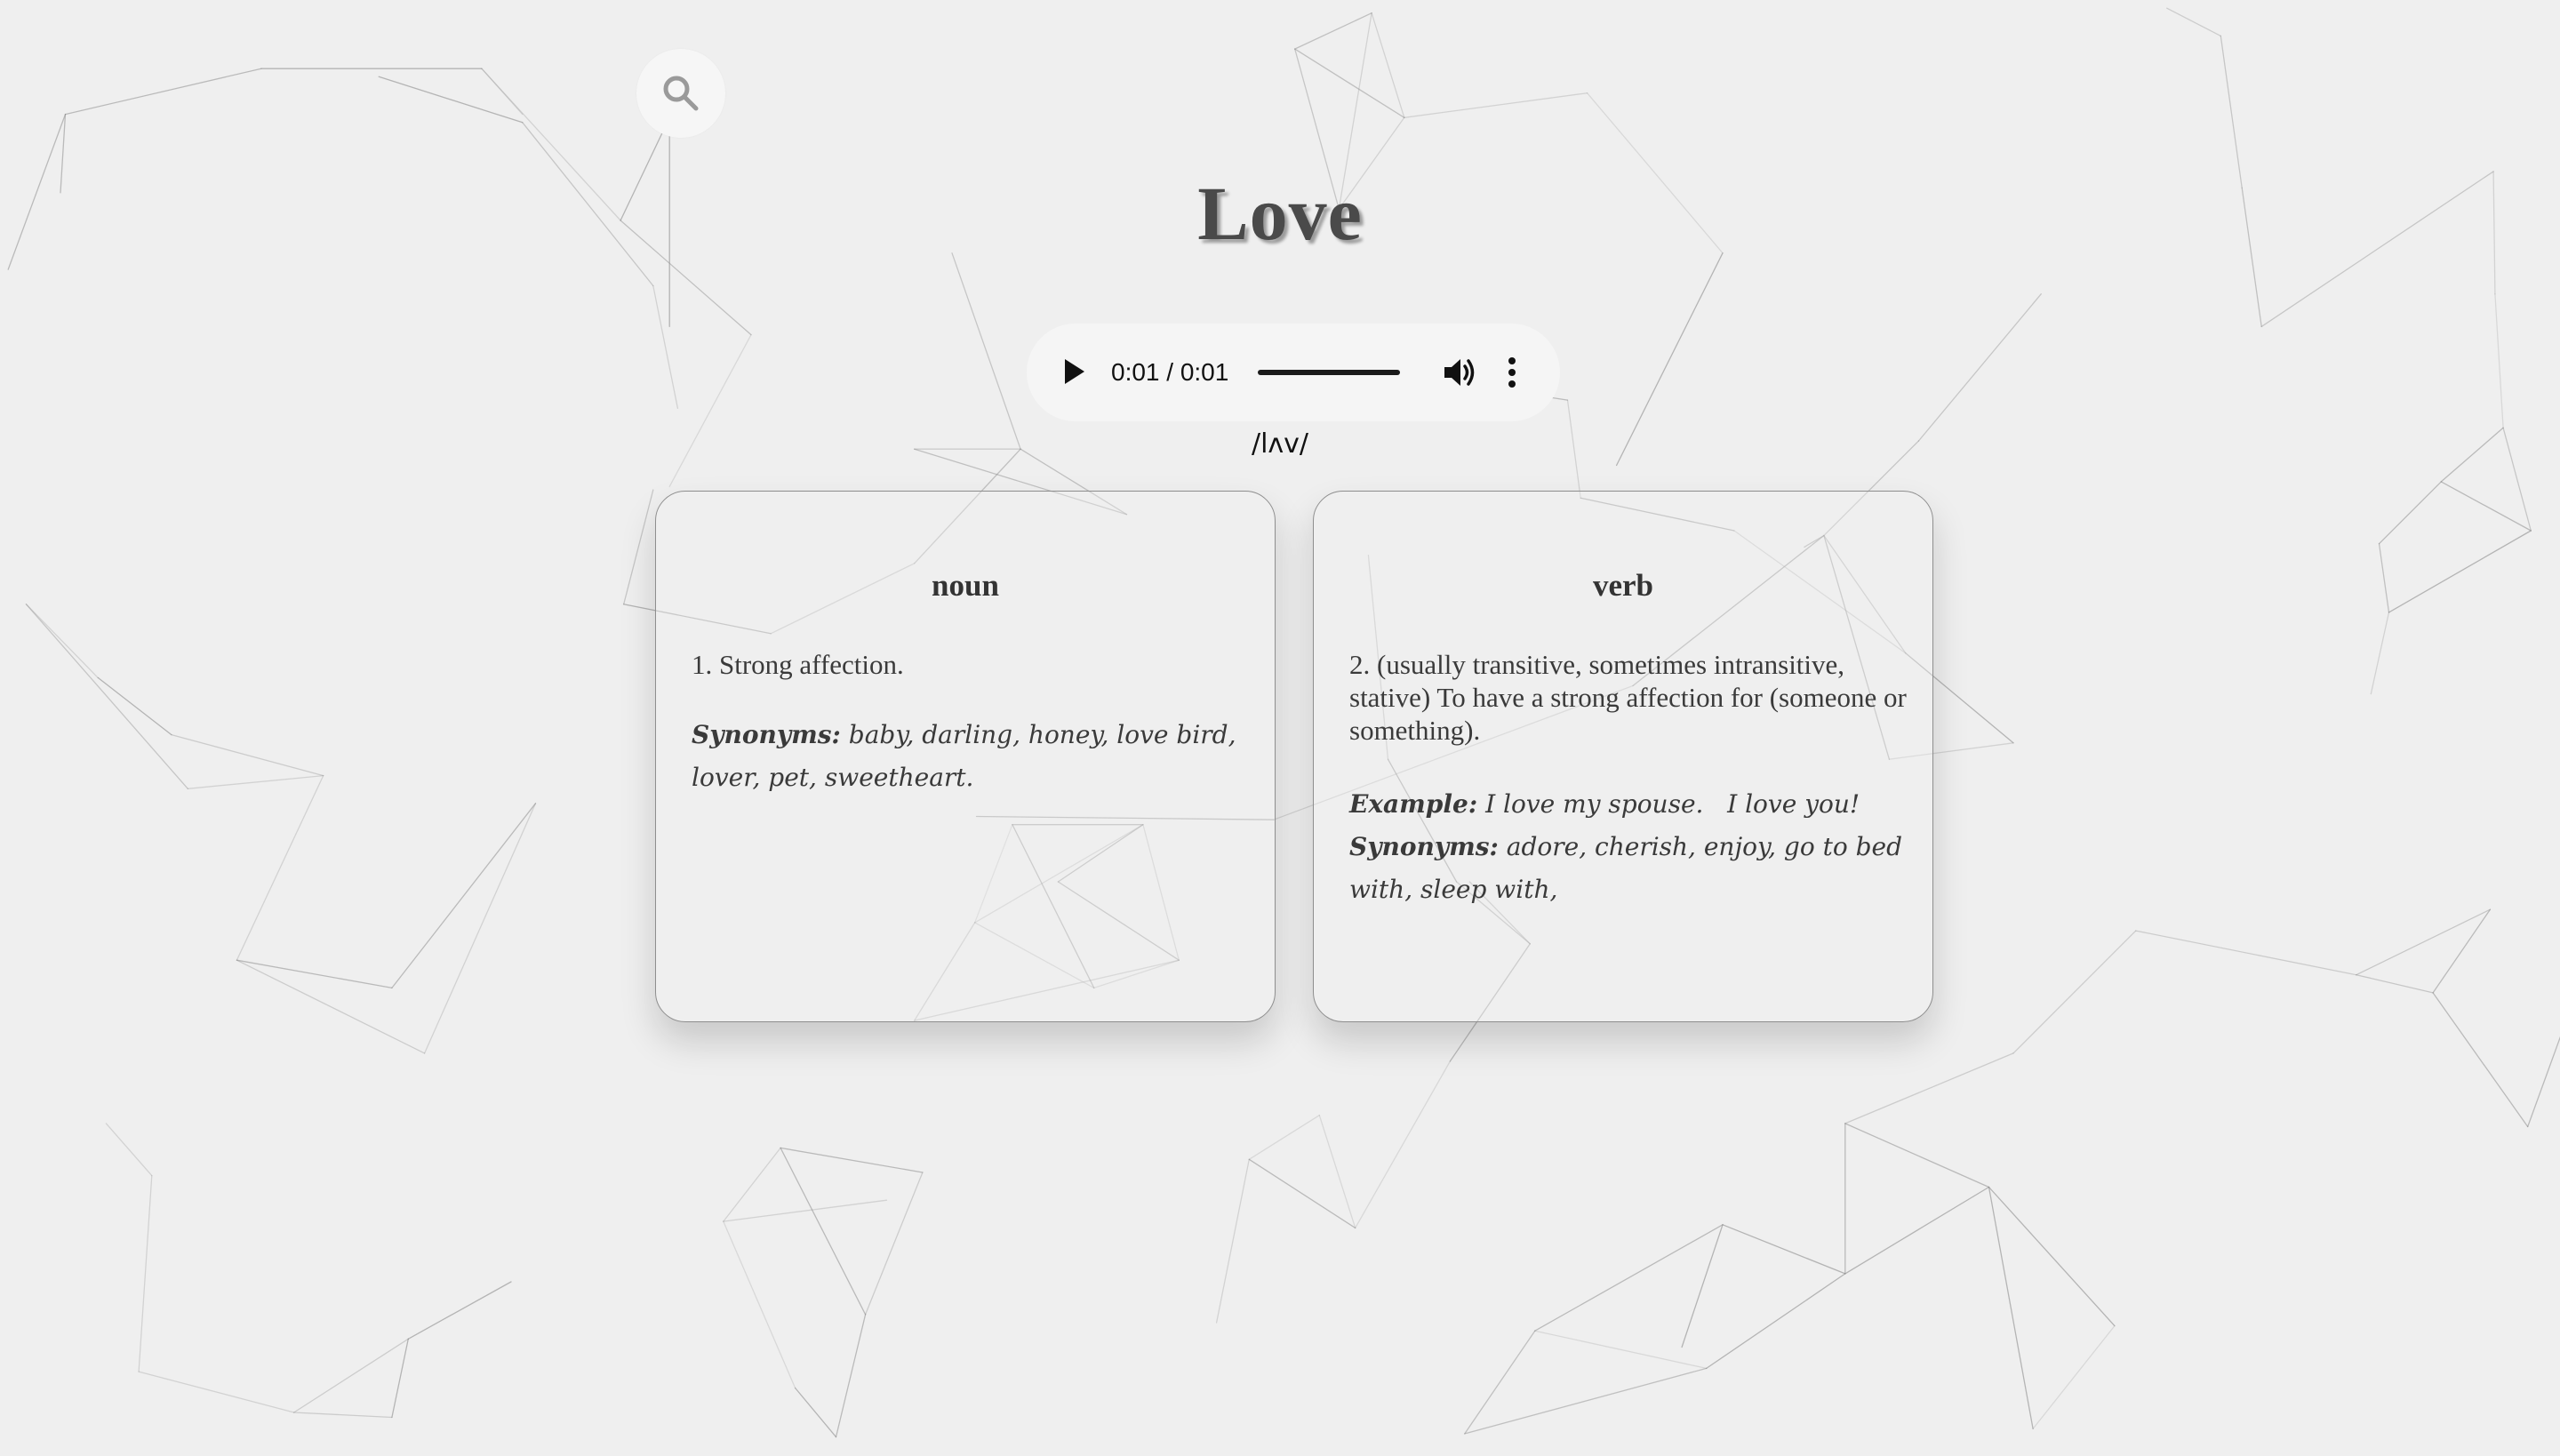 The width and height of the screenshot is (2560, 1456). I want to click on search-icon, so click(681, 93).